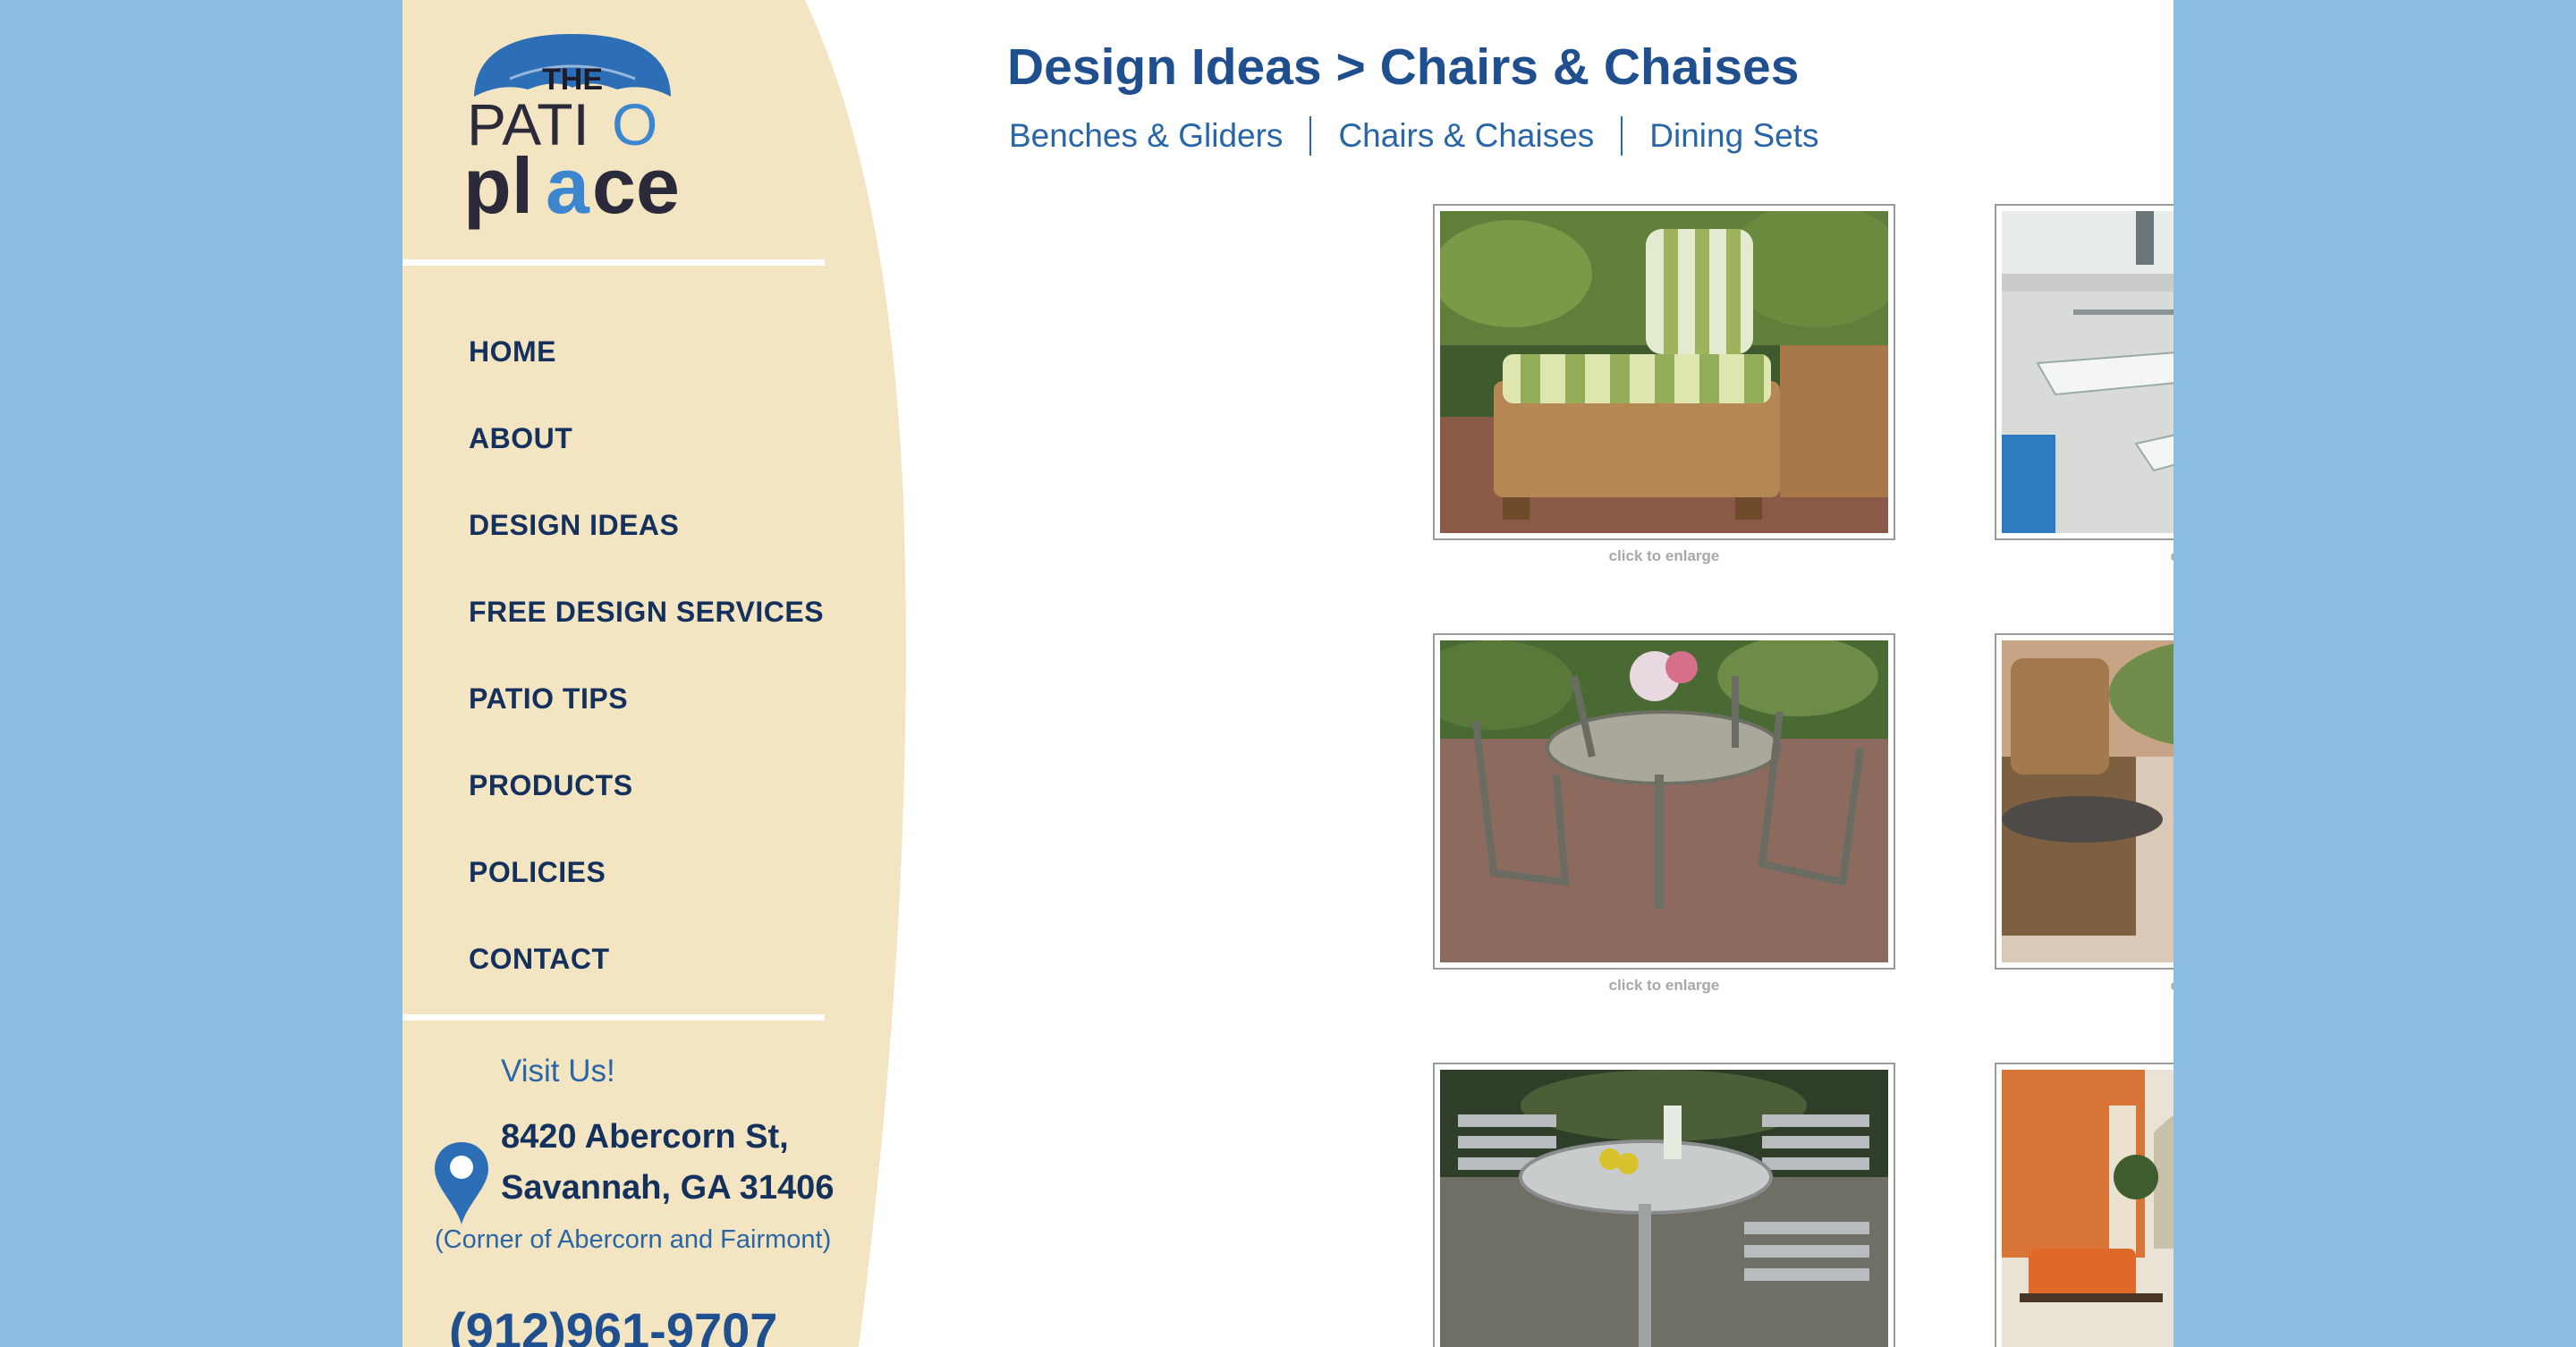 The width and height of the screenshot is (2576, 1347). What do you see at coordinates (646, 872) in the screenshot?
I see `nav-item-policies: POLICIES` at bounding box center [646, 872].